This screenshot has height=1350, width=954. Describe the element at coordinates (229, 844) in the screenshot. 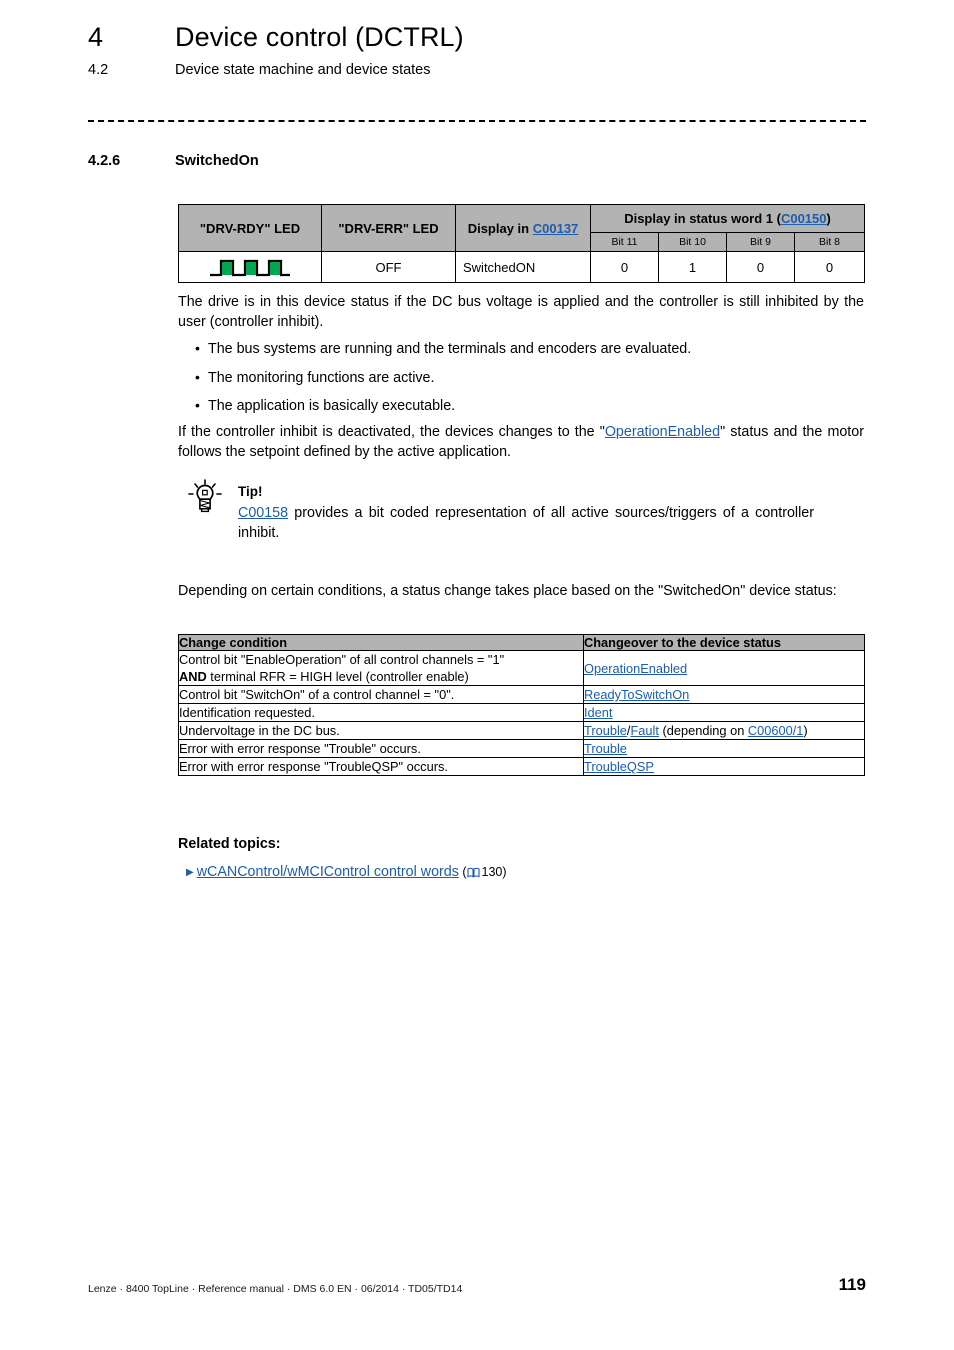

I see `related-topics-heading: Related topics:` at that location.